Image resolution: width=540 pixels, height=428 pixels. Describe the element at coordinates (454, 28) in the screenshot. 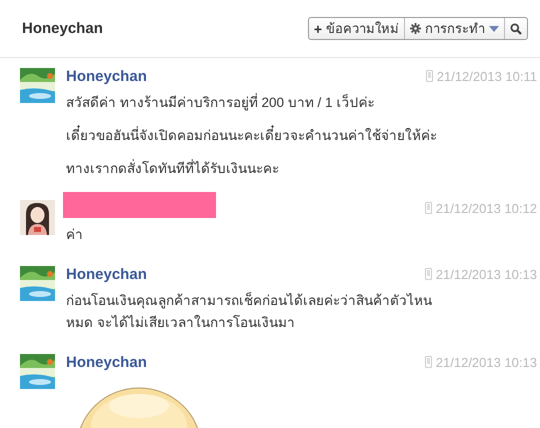

I see `actions-button: การกระทำ` at that location.